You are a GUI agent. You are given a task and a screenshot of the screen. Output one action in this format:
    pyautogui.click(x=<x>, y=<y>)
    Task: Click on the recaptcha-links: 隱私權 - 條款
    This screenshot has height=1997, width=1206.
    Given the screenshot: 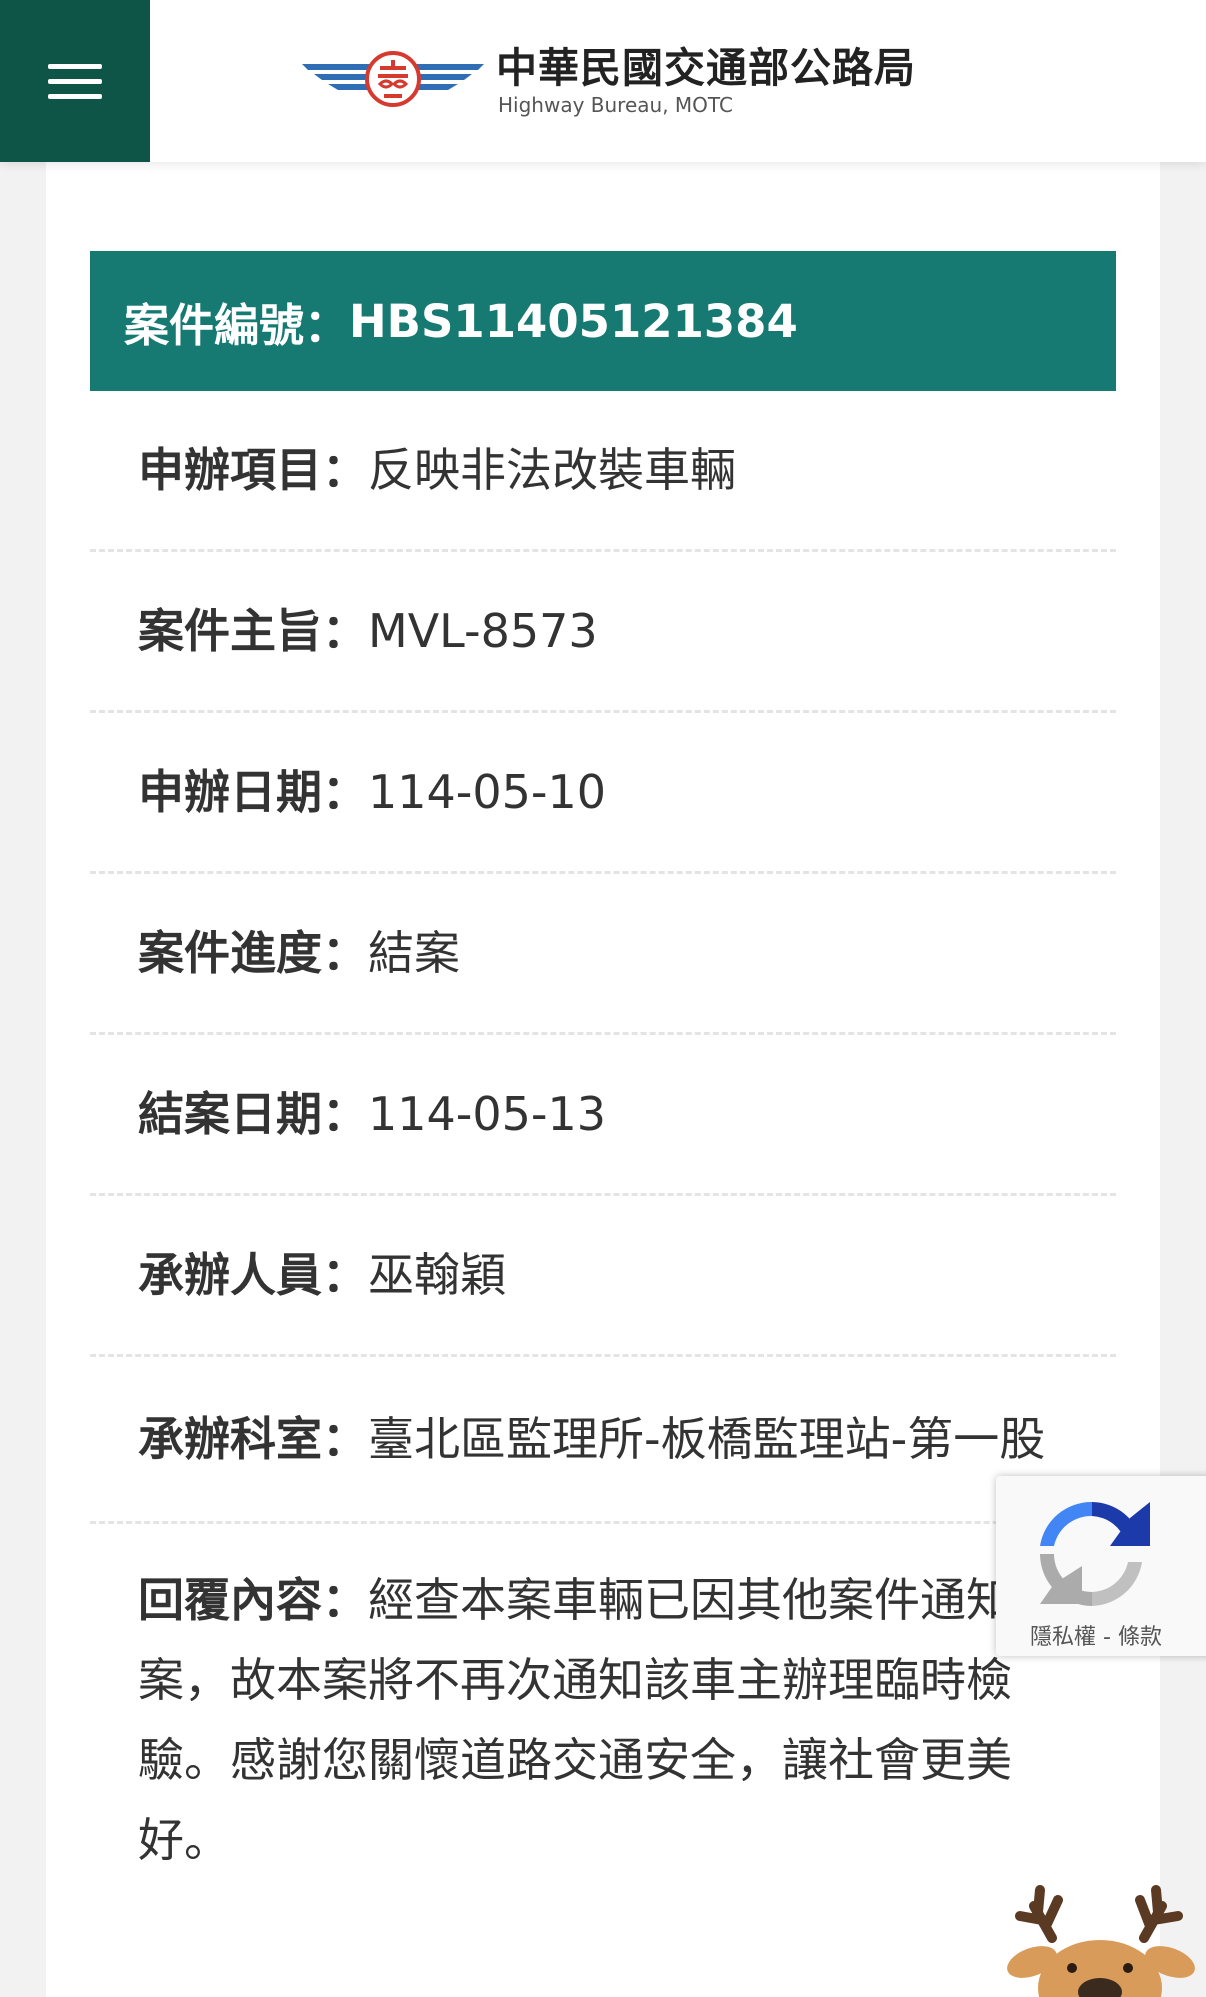 What is the action you would take?
    pyautogui.click(x=1096, y=1635)
    